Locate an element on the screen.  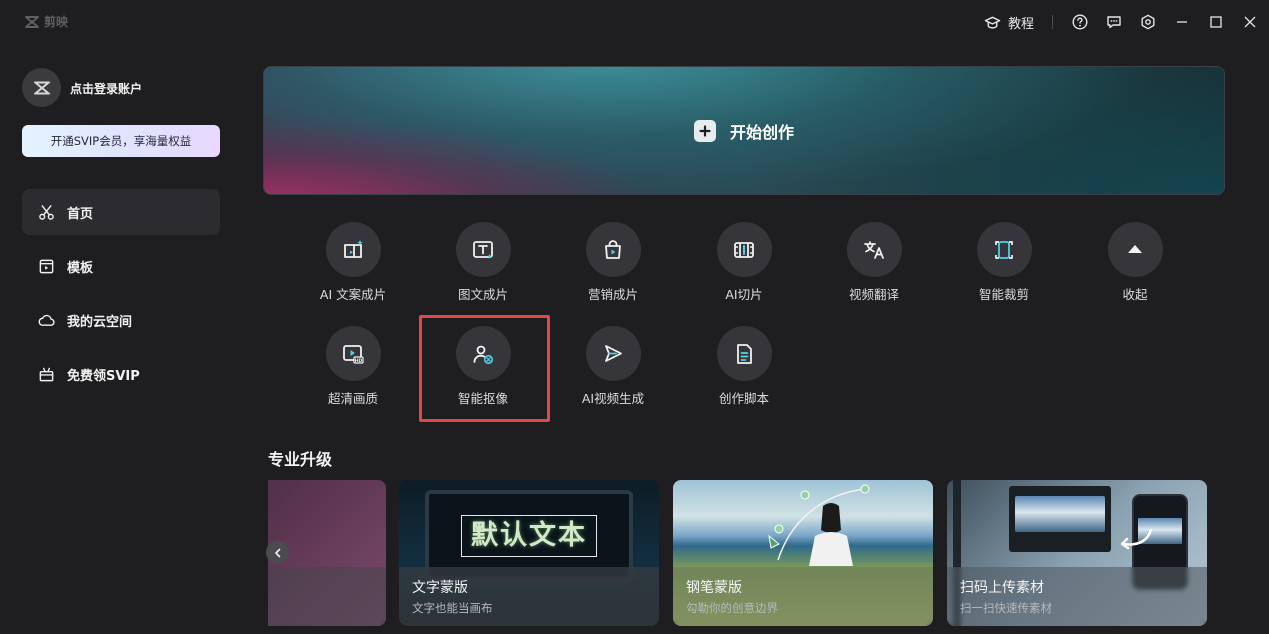
feedback-button is located at coordinates (1114, 22).